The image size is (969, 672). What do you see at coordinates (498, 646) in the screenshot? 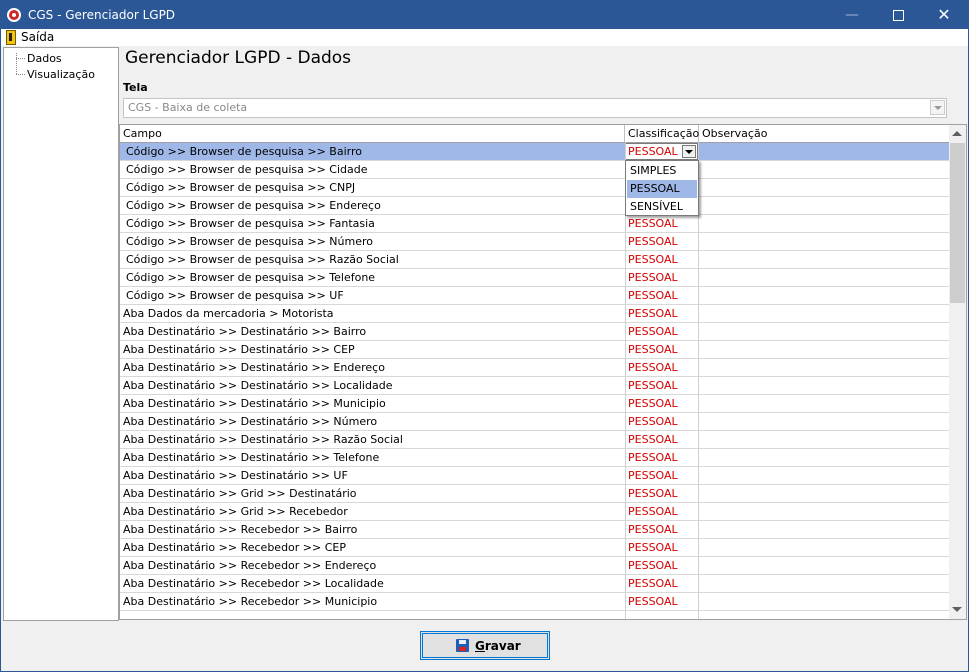
I see `save-button-label: Gravar` at bounding box center [498, 646].